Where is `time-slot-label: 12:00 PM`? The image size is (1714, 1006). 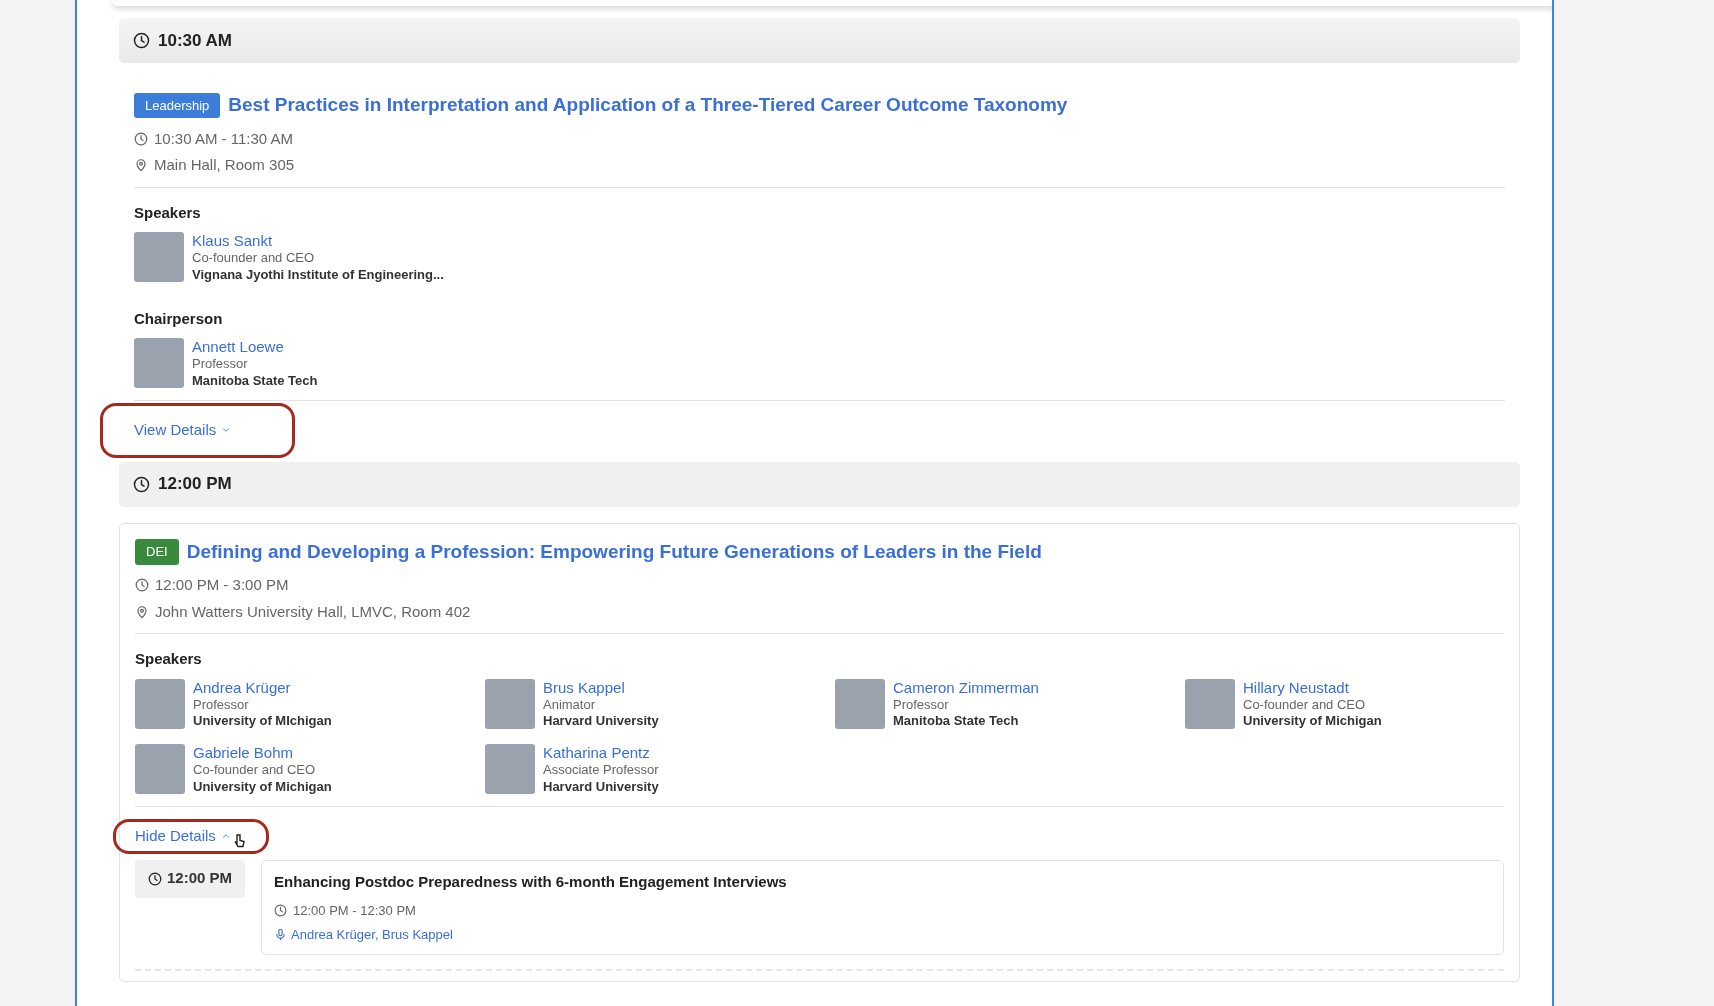 time-slot-label: 12:00 PM is located at coordinates (195, 484).